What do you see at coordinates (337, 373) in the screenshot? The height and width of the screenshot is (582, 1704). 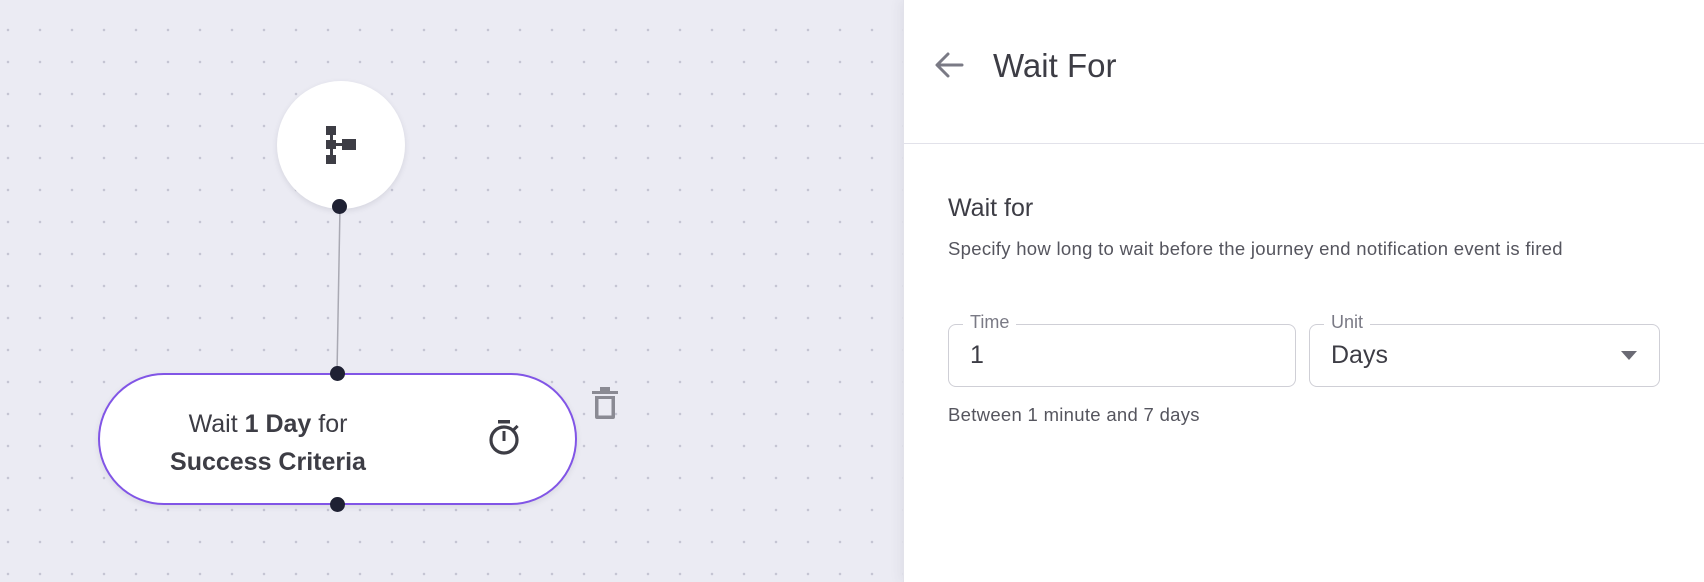 I see `wait-node-input-port` at bounding box center [337, 373].